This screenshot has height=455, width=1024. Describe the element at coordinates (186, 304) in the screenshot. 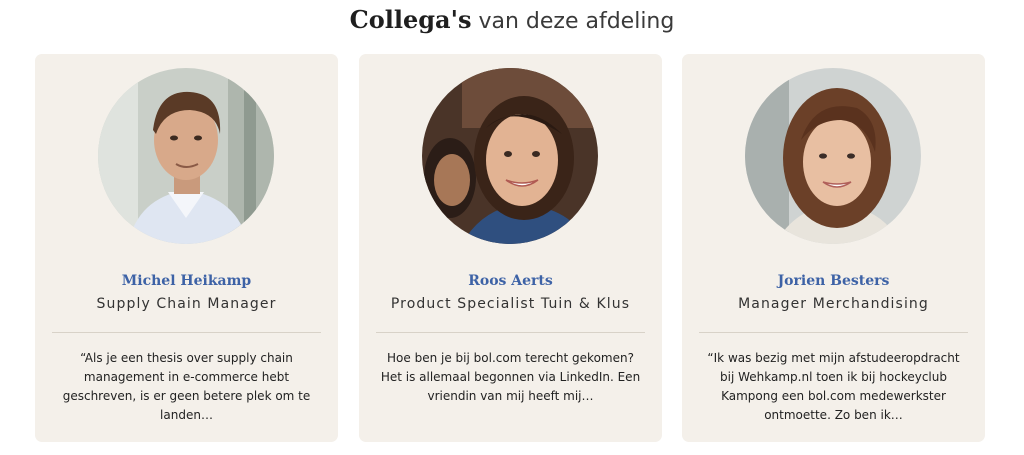

I see `colleague-role: Supply Chain Manager` at that location.